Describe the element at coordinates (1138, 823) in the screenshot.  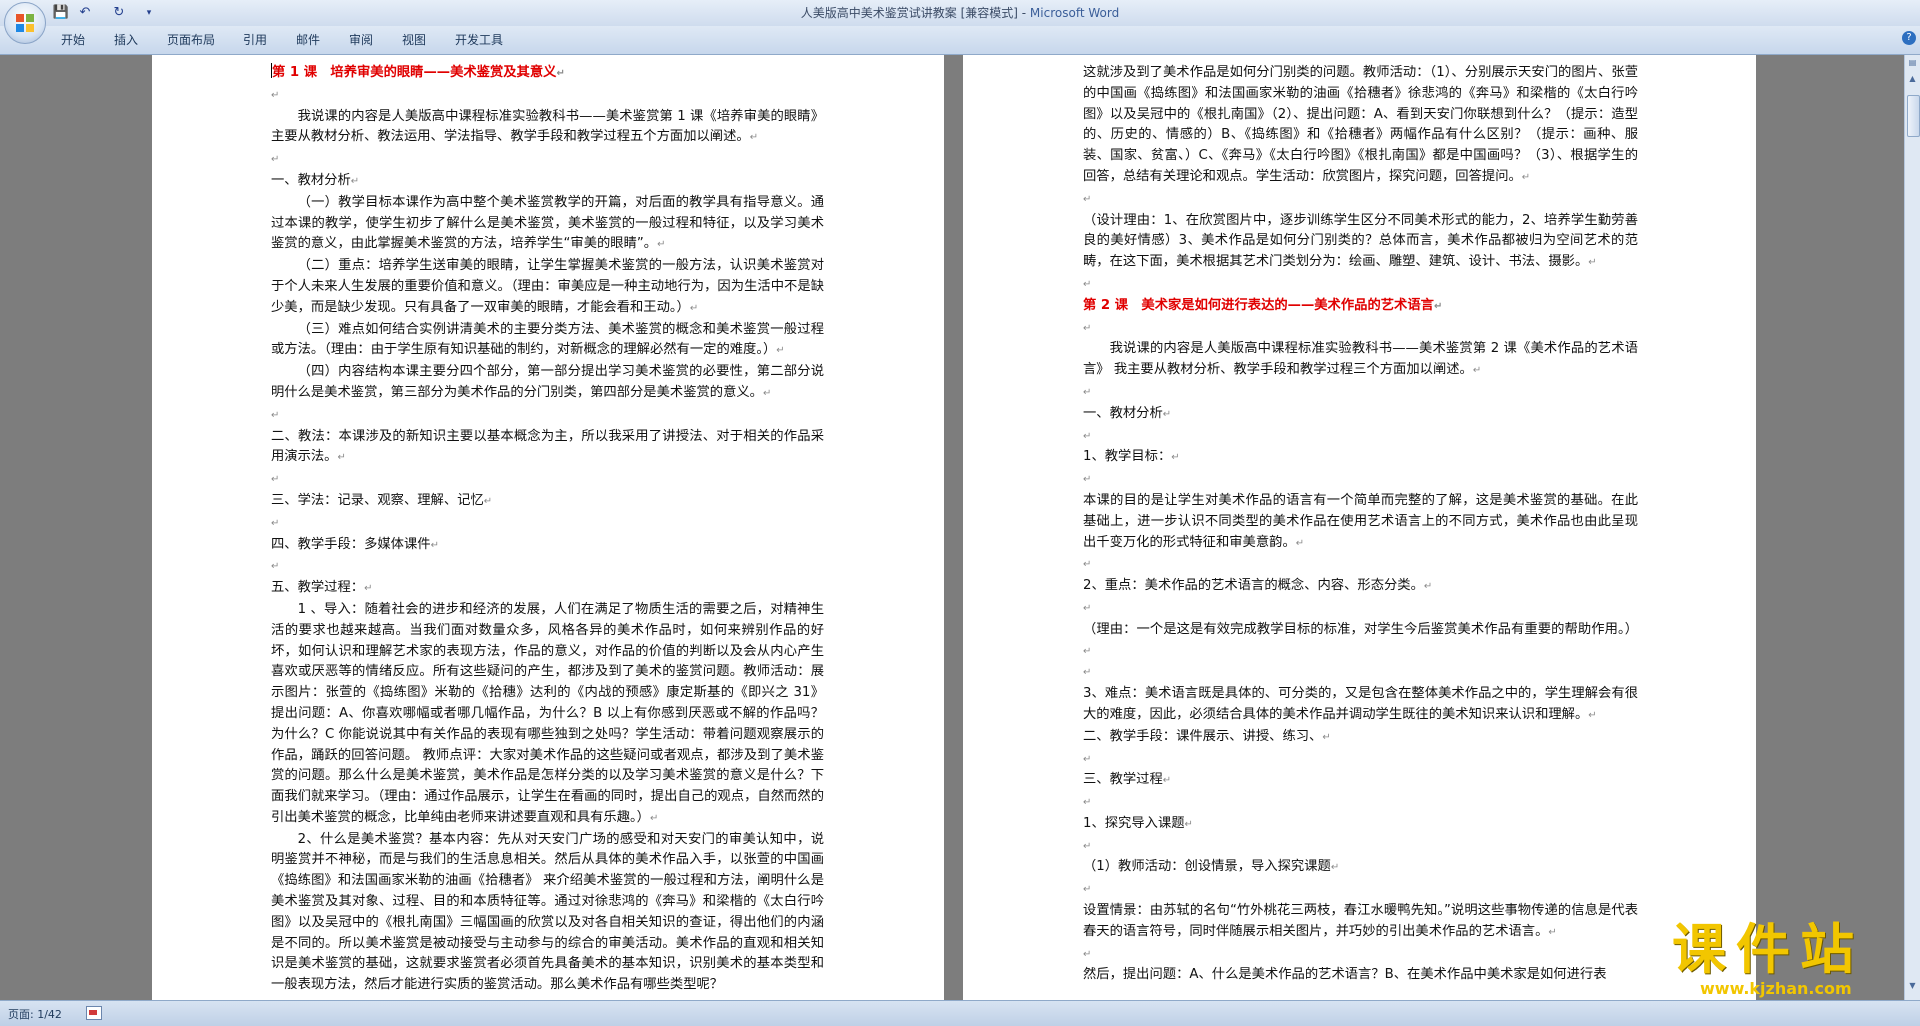
I see `paragraph: 1、探究导入课题↵` at that location.